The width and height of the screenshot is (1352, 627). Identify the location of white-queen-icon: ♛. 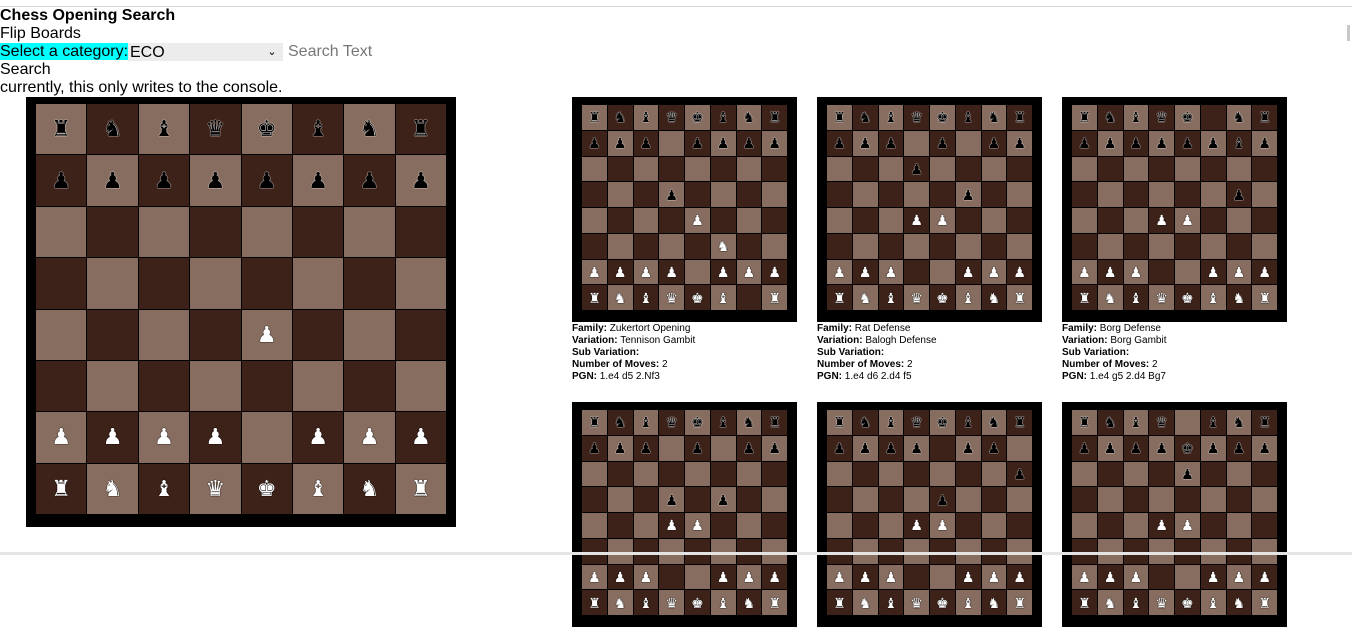
(1161, 298).